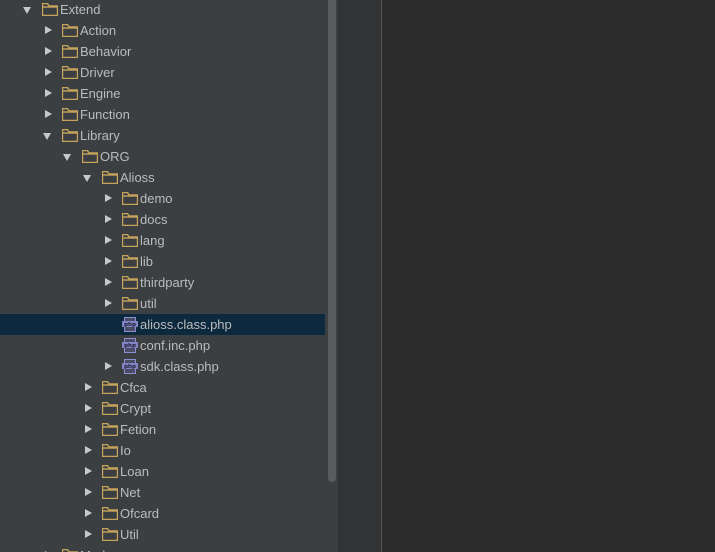  What do you see at coordinates (162, 548) in the screenshot?
I see `tree-folder-item: Mode` at bounding box center [162, 548].